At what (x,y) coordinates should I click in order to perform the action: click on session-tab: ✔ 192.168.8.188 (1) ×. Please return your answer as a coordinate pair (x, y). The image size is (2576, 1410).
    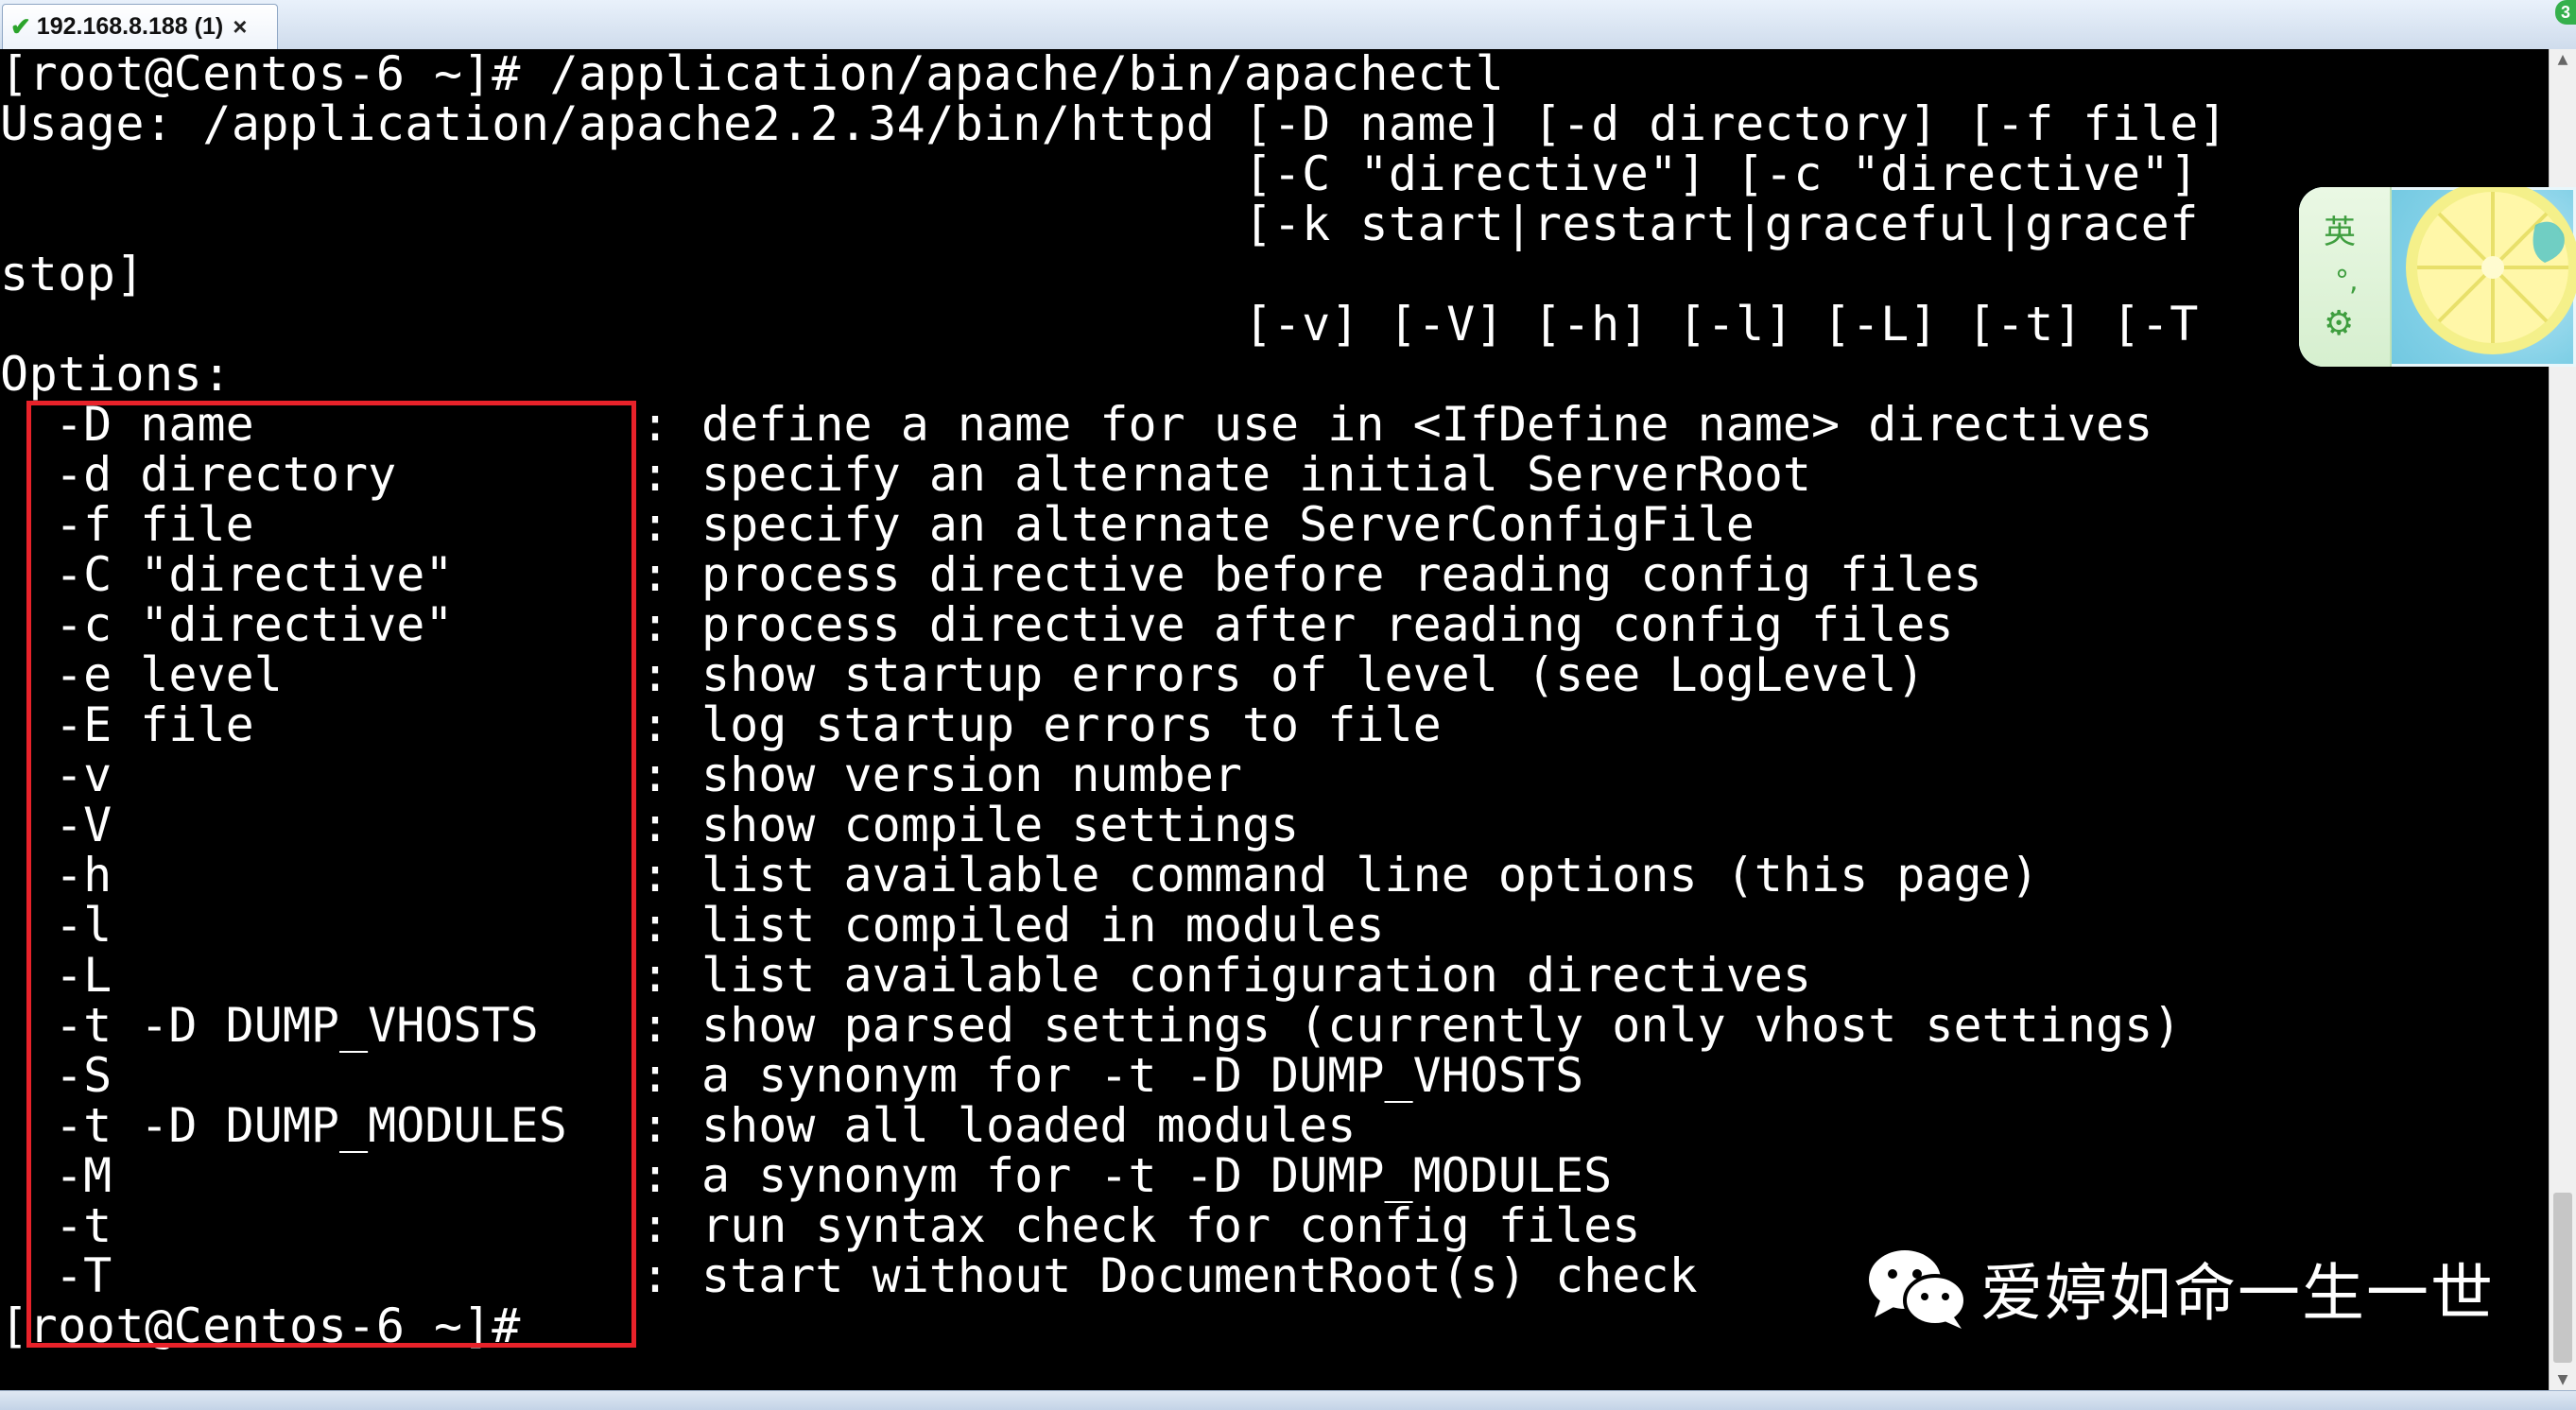
    Looking at the image, I should click on (140, 26).